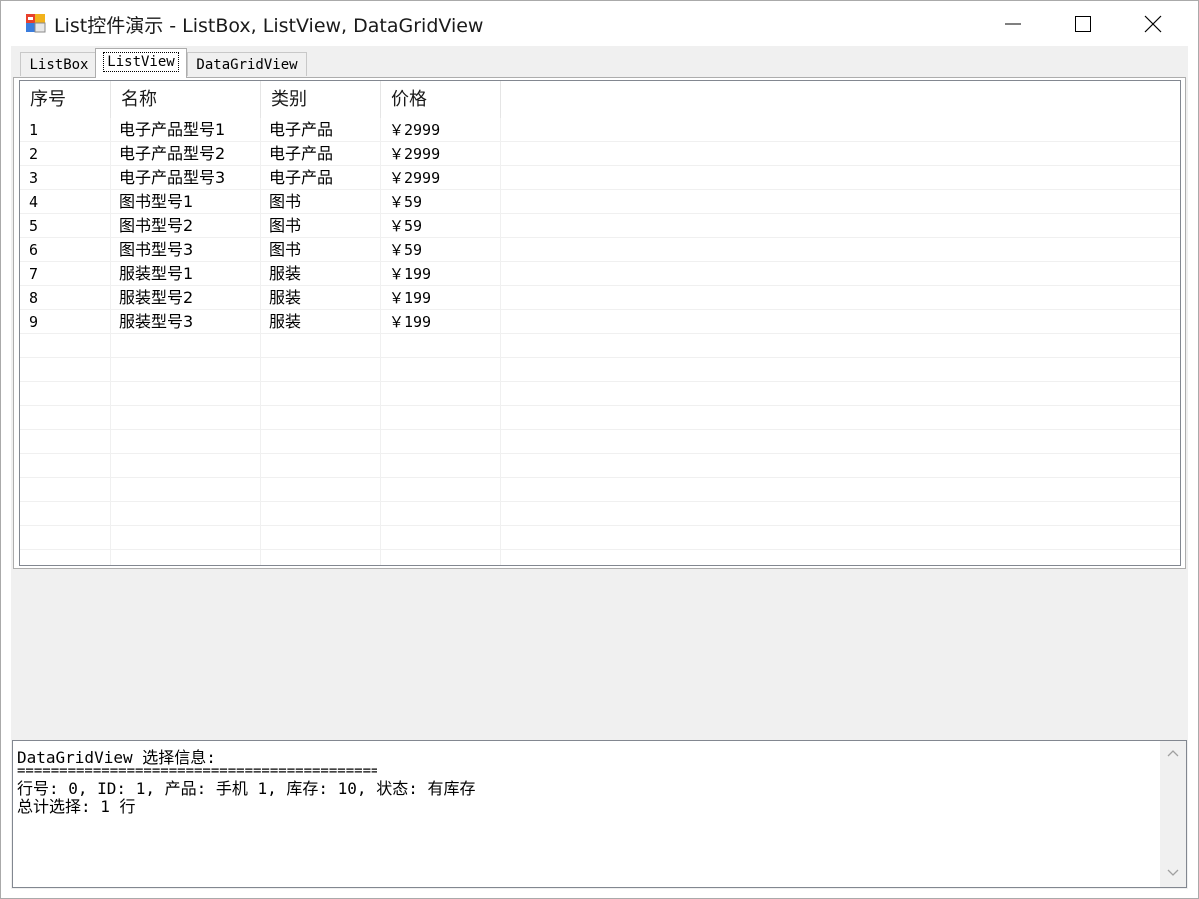  I want to click on tab-label: DataGridView, so click(247, 65).